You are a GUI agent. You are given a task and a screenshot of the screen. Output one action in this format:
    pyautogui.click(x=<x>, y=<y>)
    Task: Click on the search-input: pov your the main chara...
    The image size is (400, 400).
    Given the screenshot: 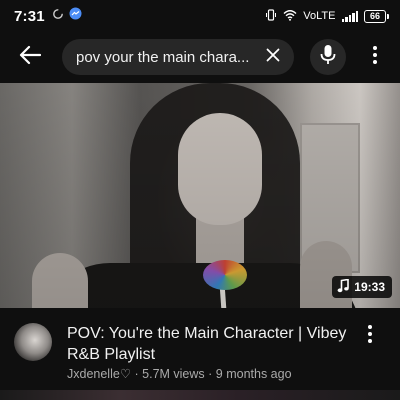 What is the action you would take?
    pyautogui.click(x=178, y=57)
    